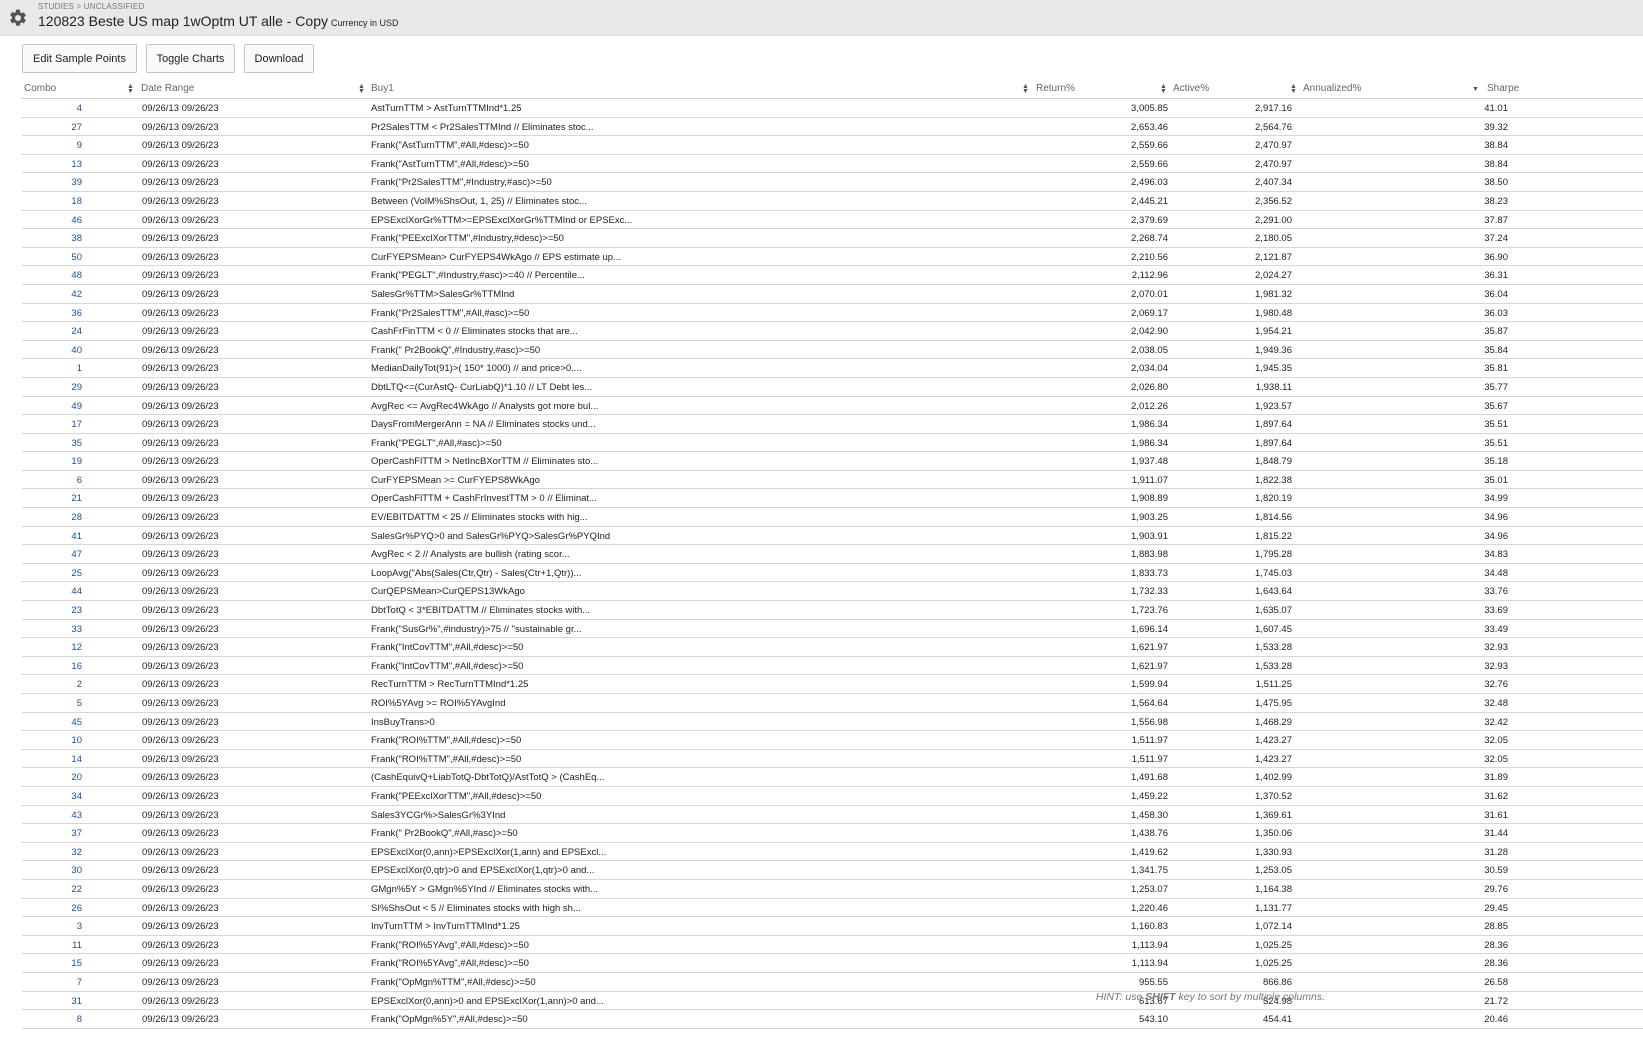 This screenshot has width=1643, height=1054. Describe the element at coordinates (40, 88) in the screenshot. I see `column-header-combo: Combo` at that location.